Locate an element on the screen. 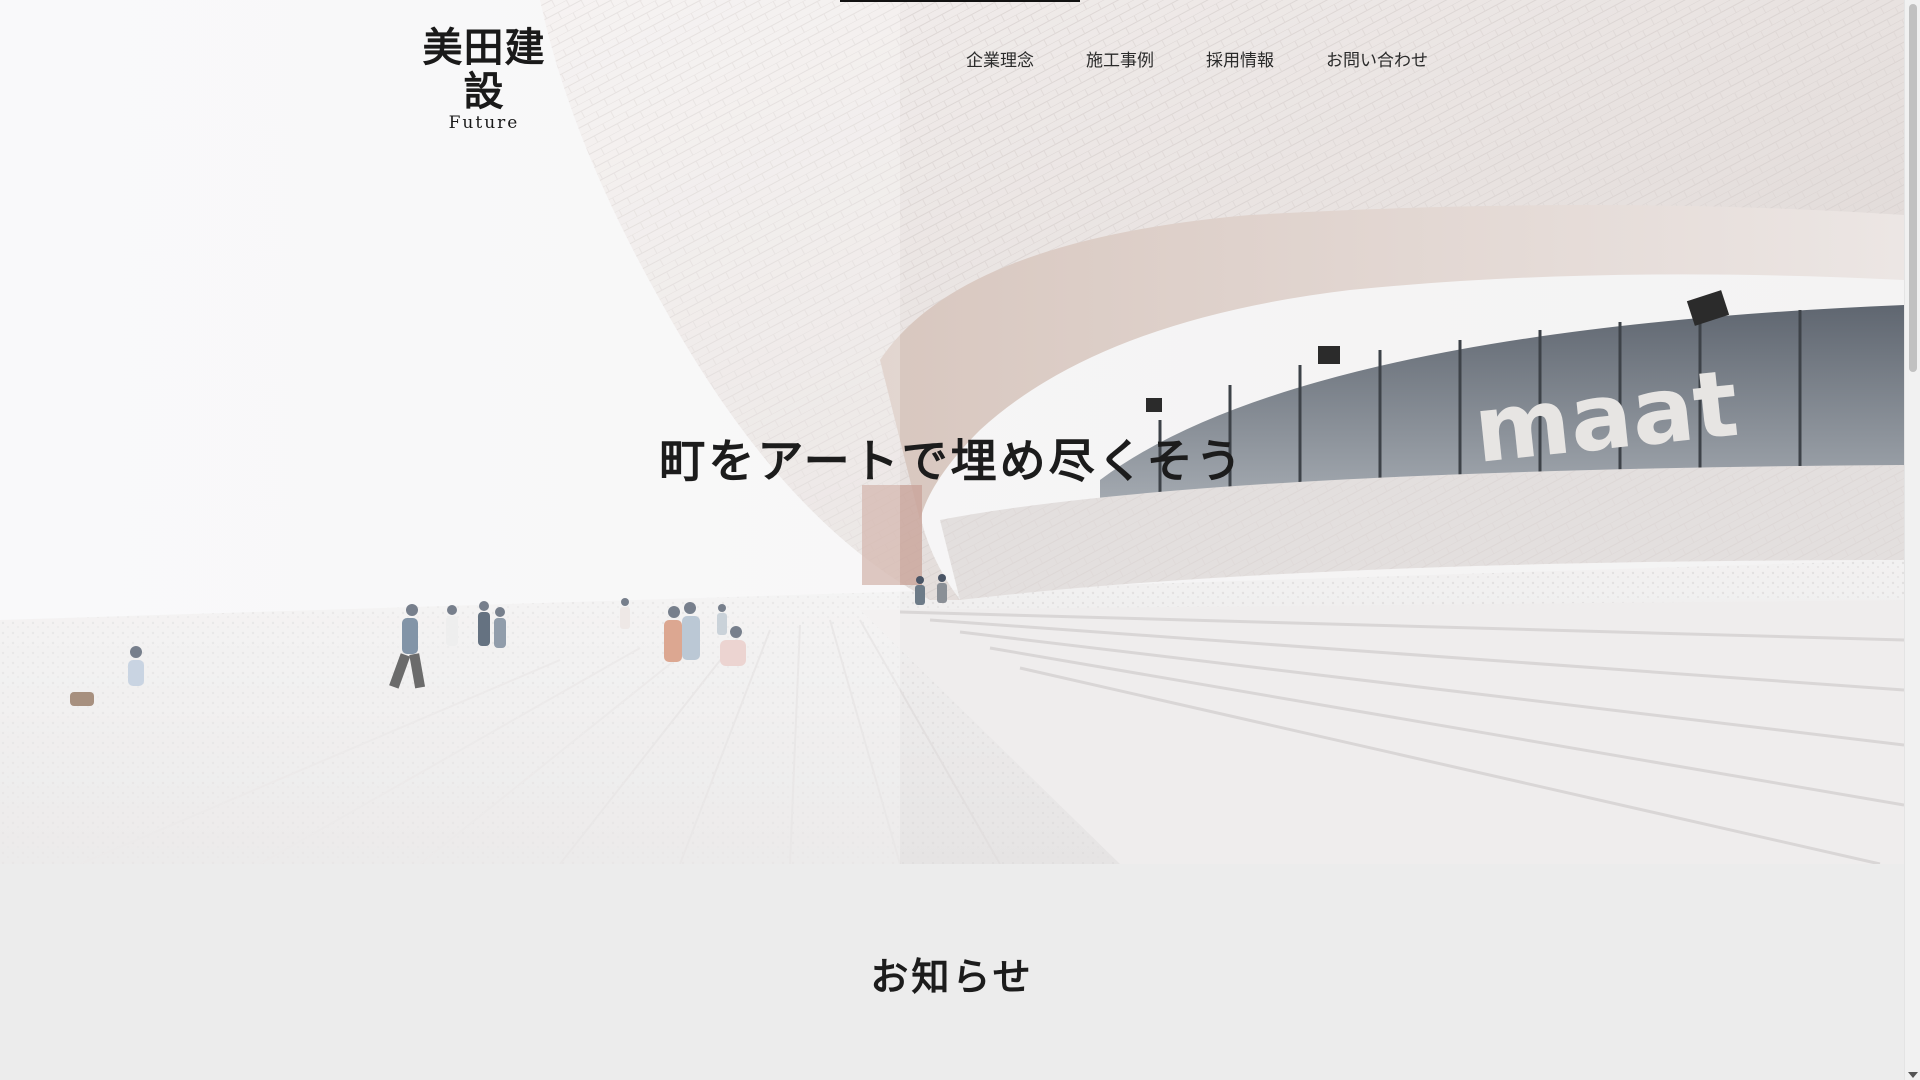  logo-main-text: 美田建設 is located at coordinates (484, 70).